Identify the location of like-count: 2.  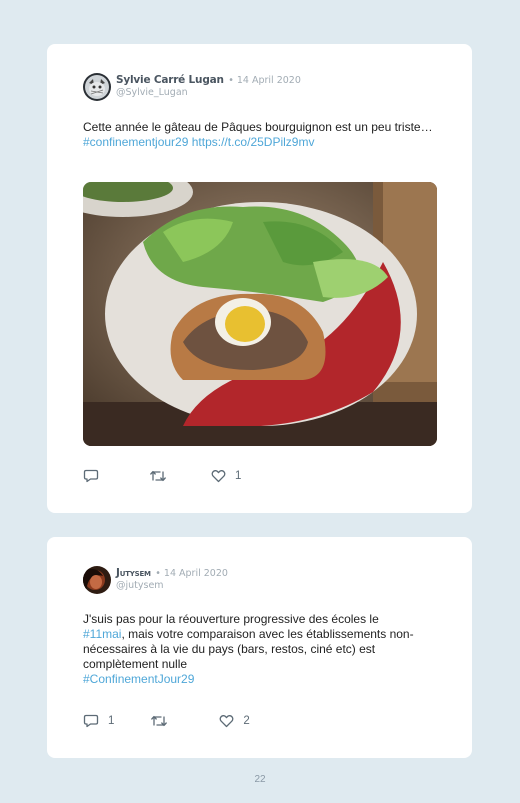
(246, 721).